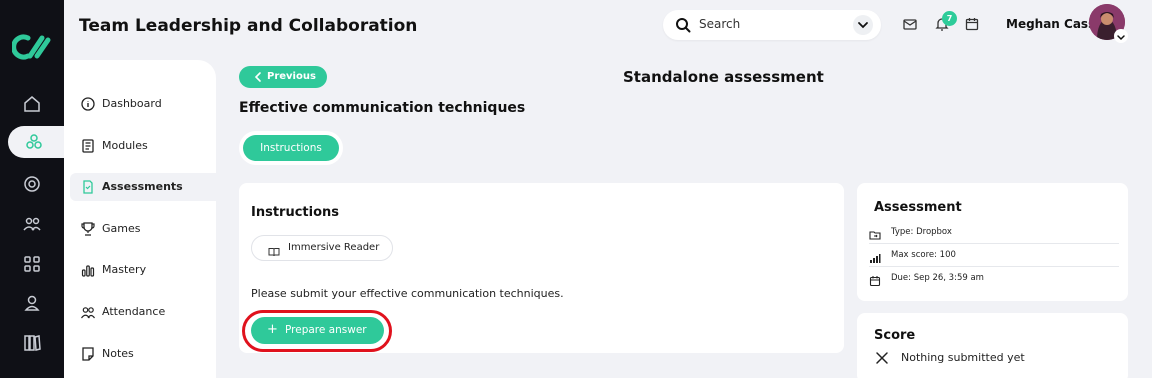 Image resolution: width=1152 pixels, height=378 pixels. Describe the element at coordinates (949, 18) in the screenshot. I see `notification-badge: 7` at that location.